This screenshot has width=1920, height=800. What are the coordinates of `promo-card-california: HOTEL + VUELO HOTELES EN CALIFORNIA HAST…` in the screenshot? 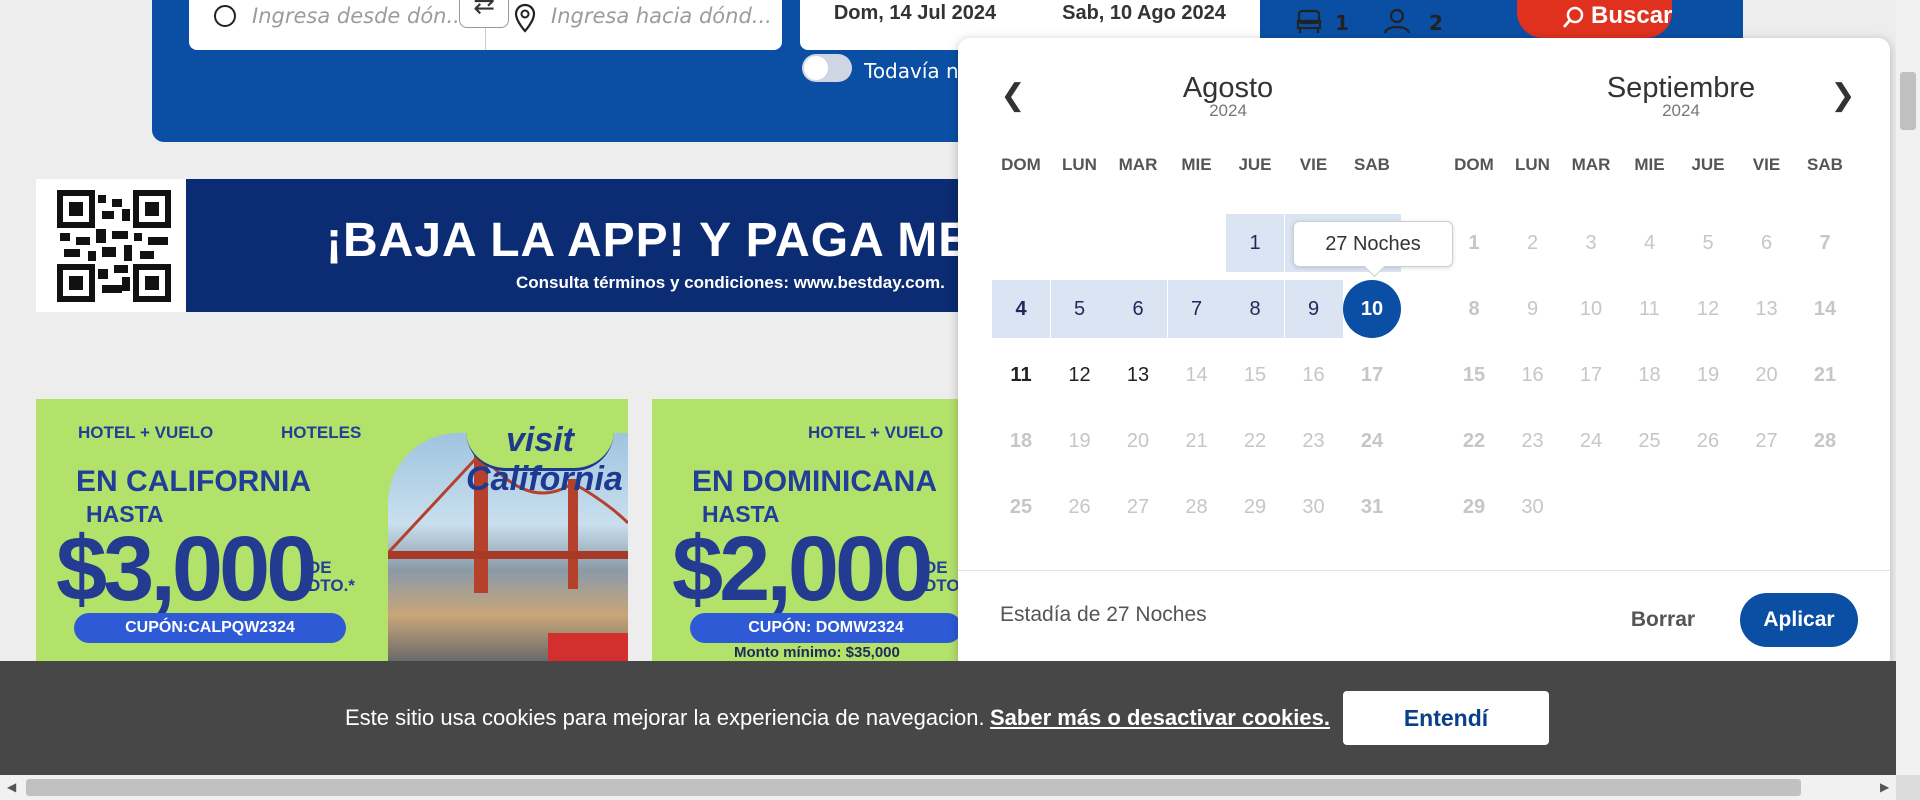 It's located at (332, 530).